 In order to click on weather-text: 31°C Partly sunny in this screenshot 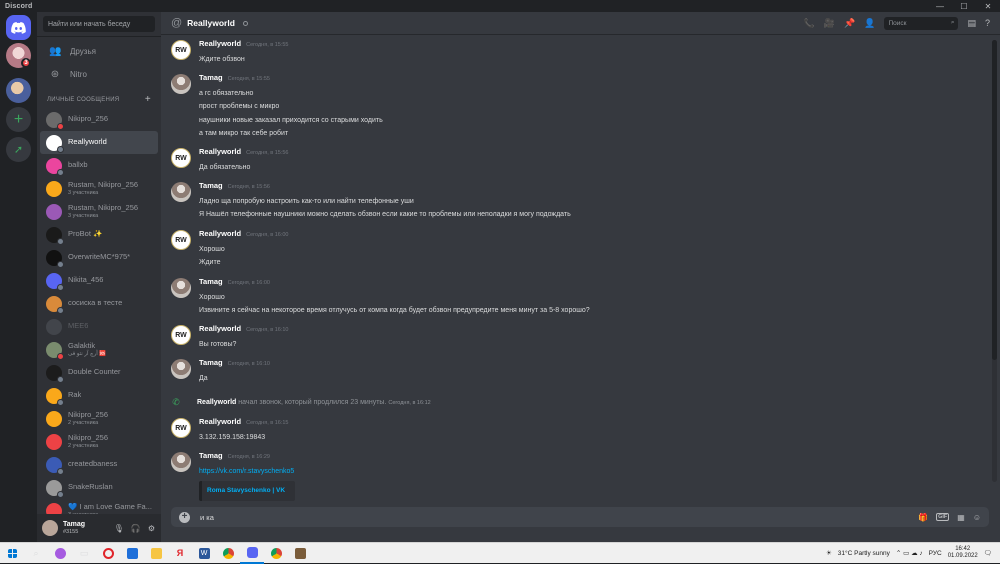, I will do `click(864, 553)`.